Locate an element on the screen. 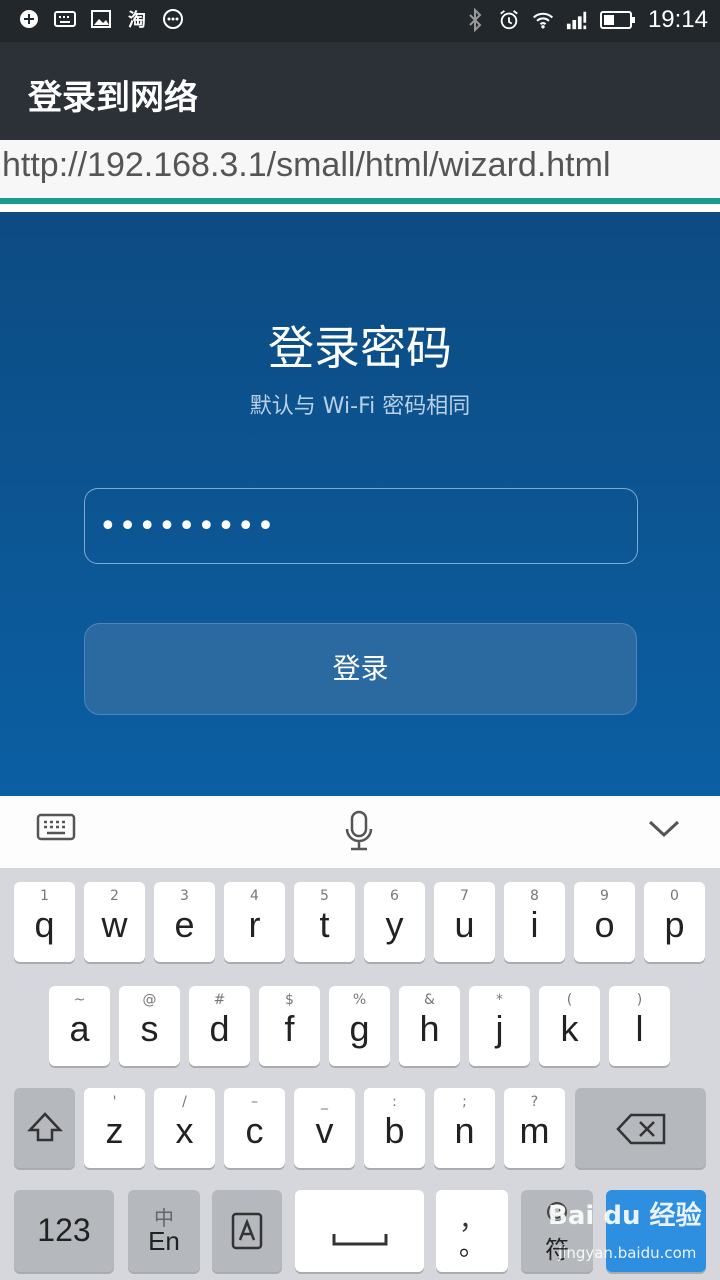 The image size is (720, 1280). baidu-watermark: Bai du 经验 is located at coordinates (625, 1216).